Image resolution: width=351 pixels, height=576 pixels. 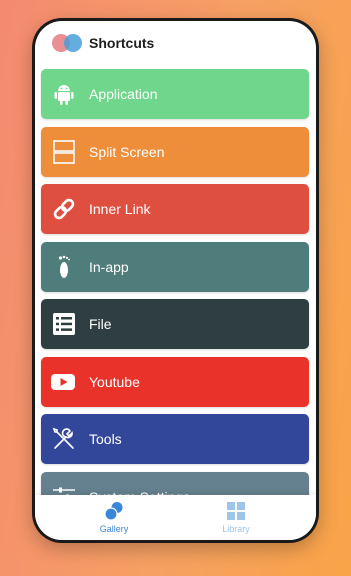 What do you see at coordinates (123, 94) in the screenshot?
I see `shortcut-label: Application` at bounding box center [123, 94].